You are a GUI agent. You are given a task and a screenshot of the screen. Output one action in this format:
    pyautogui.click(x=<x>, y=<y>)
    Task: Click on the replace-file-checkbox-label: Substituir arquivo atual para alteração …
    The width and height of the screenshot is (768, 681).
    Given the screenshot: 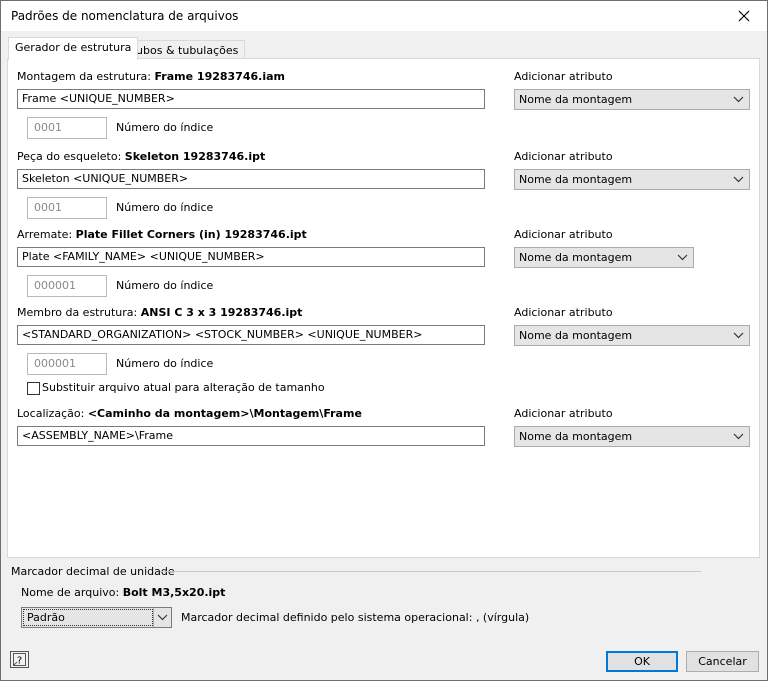 What is the action you would take?
    pyautogui.click(x=183, y=387)
    